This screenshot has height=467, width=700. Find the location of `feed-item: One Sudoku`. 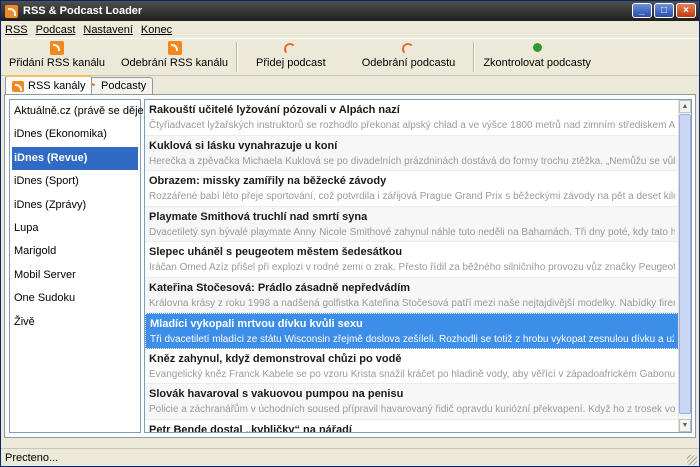

feed-item: One Sudoku is located at coordinates (75, 298).